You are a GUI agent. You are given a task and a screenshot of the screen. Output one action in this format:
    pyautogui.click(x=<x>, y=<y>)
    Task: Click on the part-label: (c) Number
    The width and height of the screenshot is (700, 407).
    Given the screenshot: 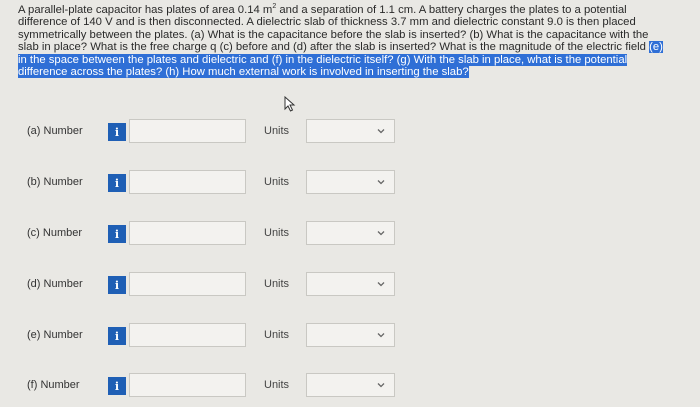 What is the action you would take?
    pyautogui.click(x=55, y=233)
    